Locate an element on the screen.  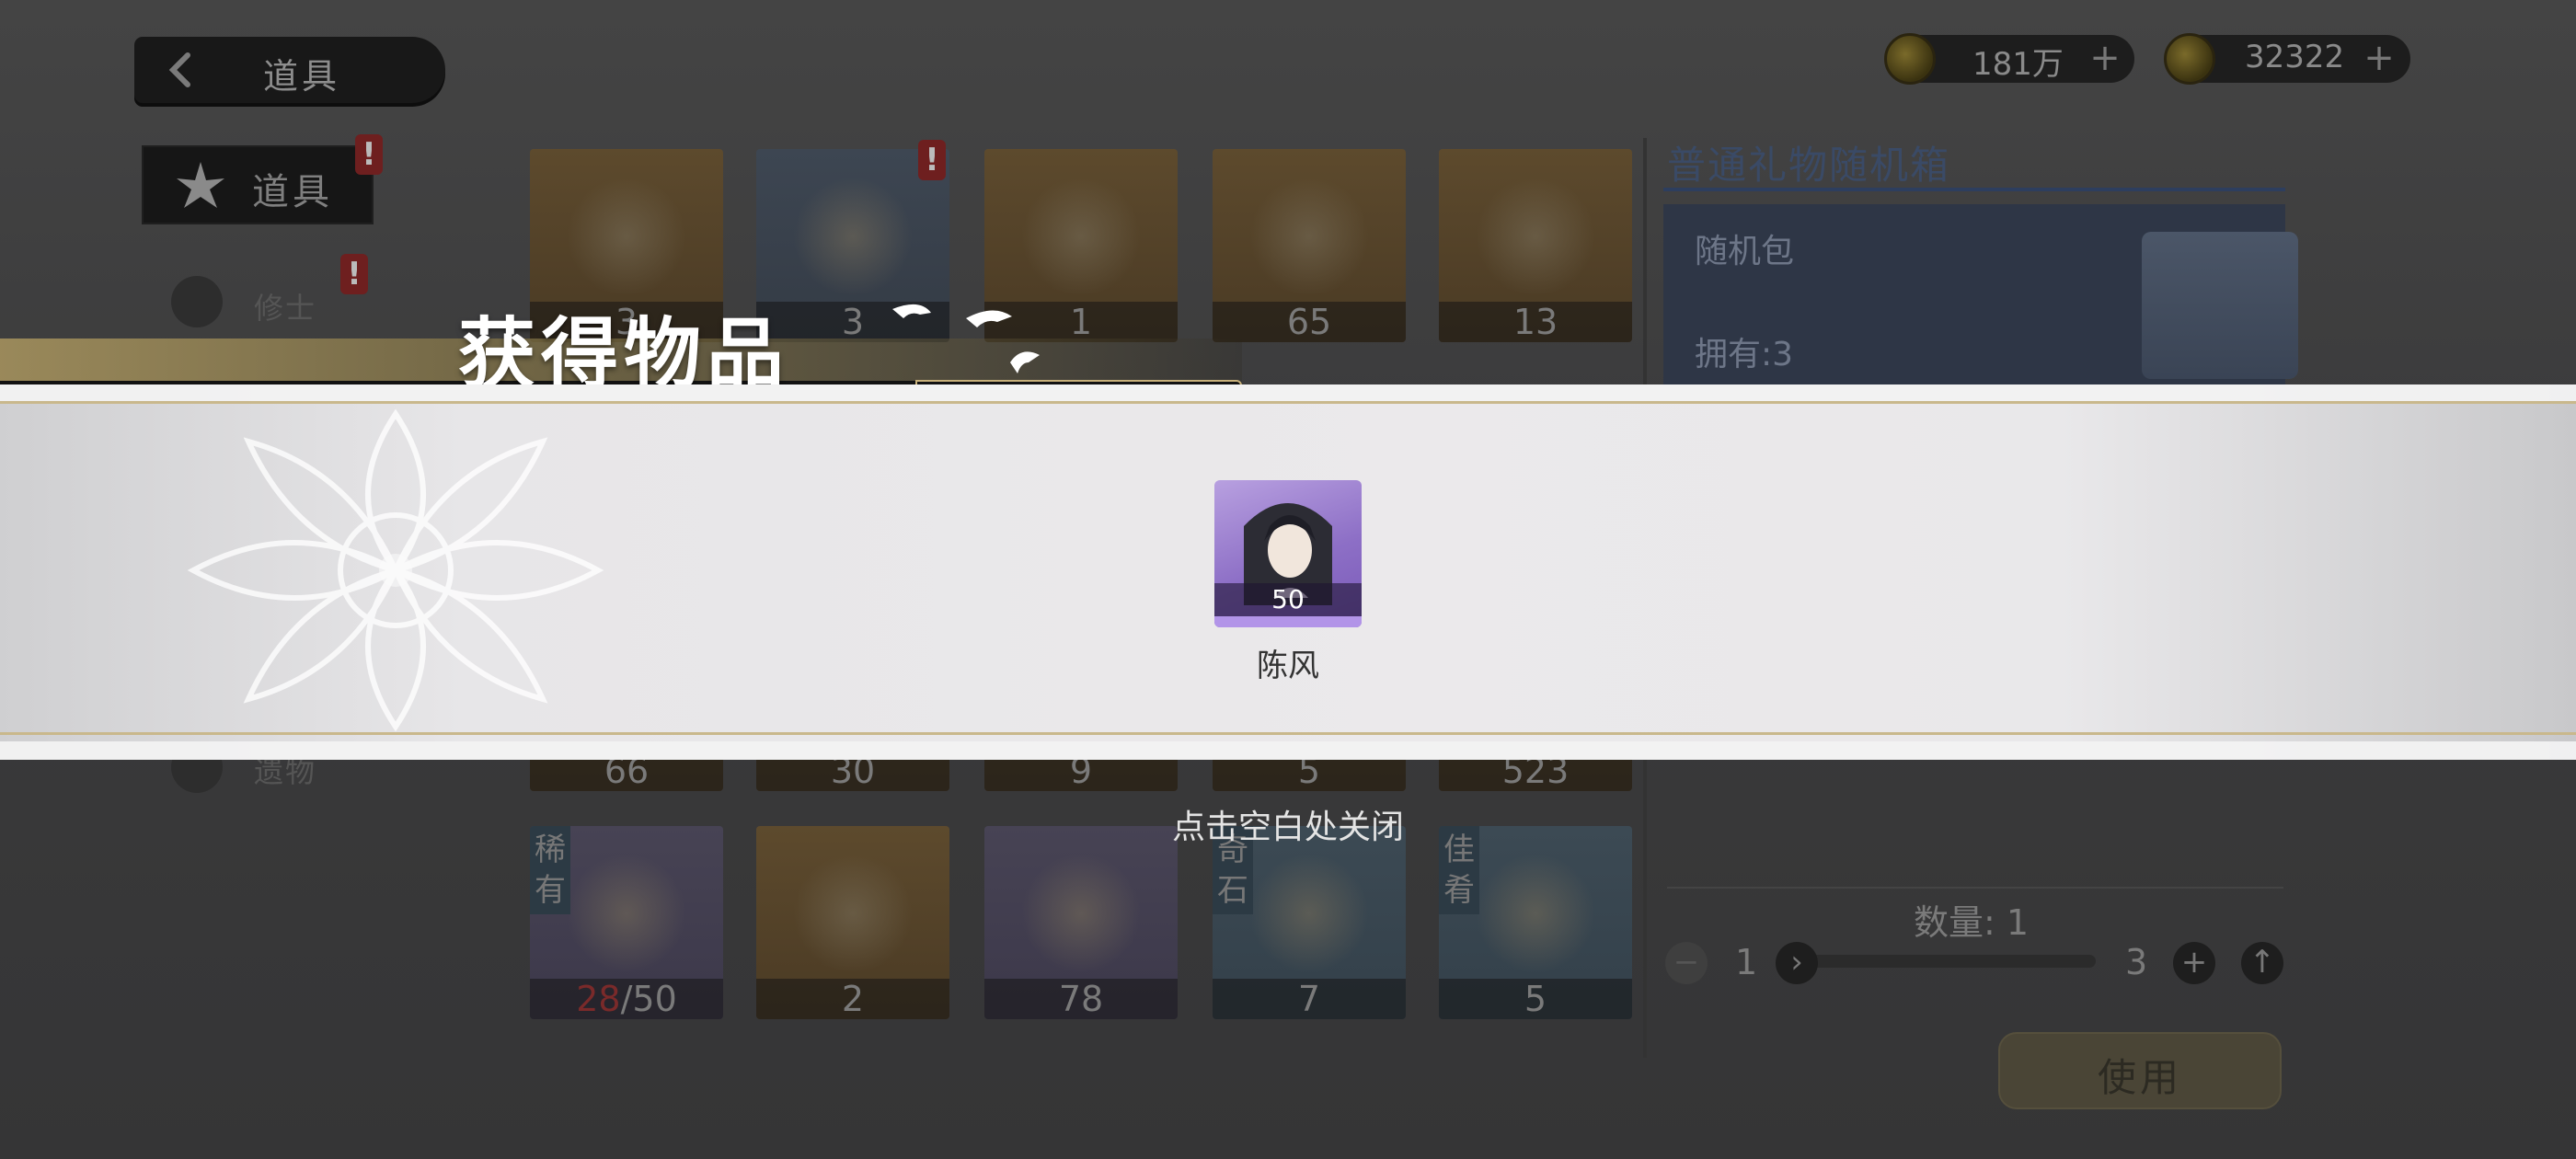
orb-icon is located at coordinates (1081, 236).